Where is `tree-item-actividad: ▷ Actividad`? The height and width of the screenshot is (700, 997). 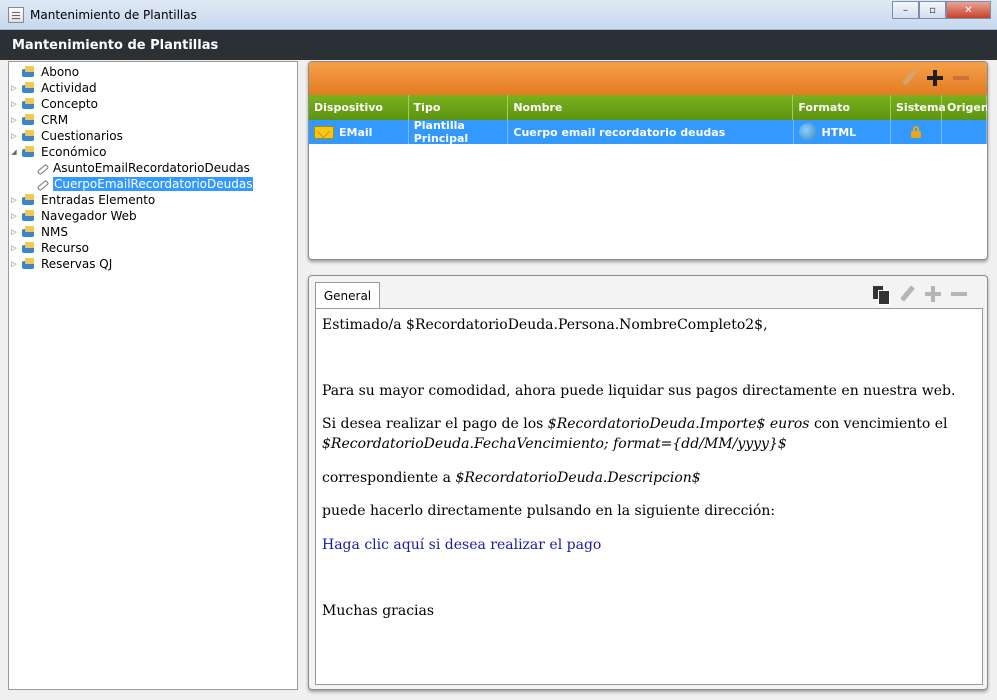
tree-item-actividad: ▷ Actividad is located at coordinates (153, 88).